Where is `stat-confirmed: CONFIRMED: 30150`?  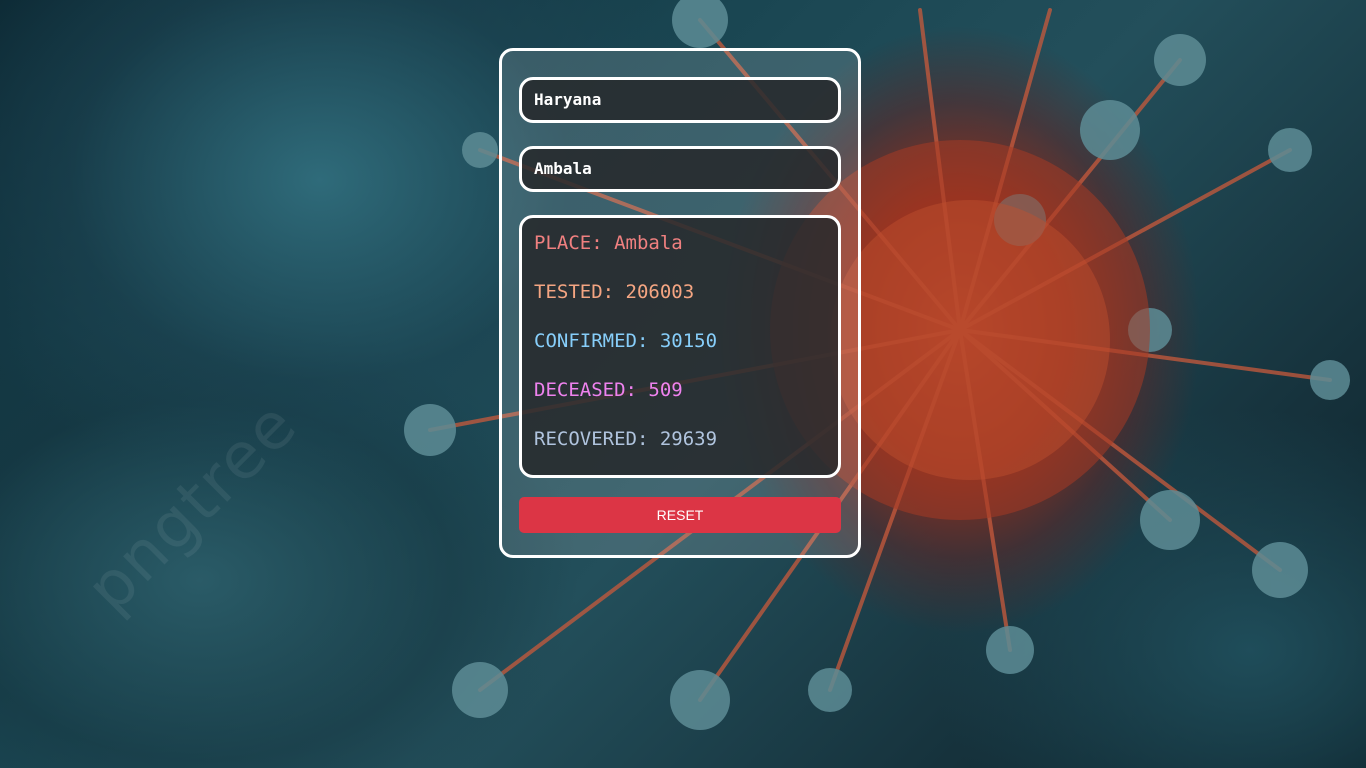
stat-confirmed: CONFIRMED: 30150 is located at coordinates (626, 341).